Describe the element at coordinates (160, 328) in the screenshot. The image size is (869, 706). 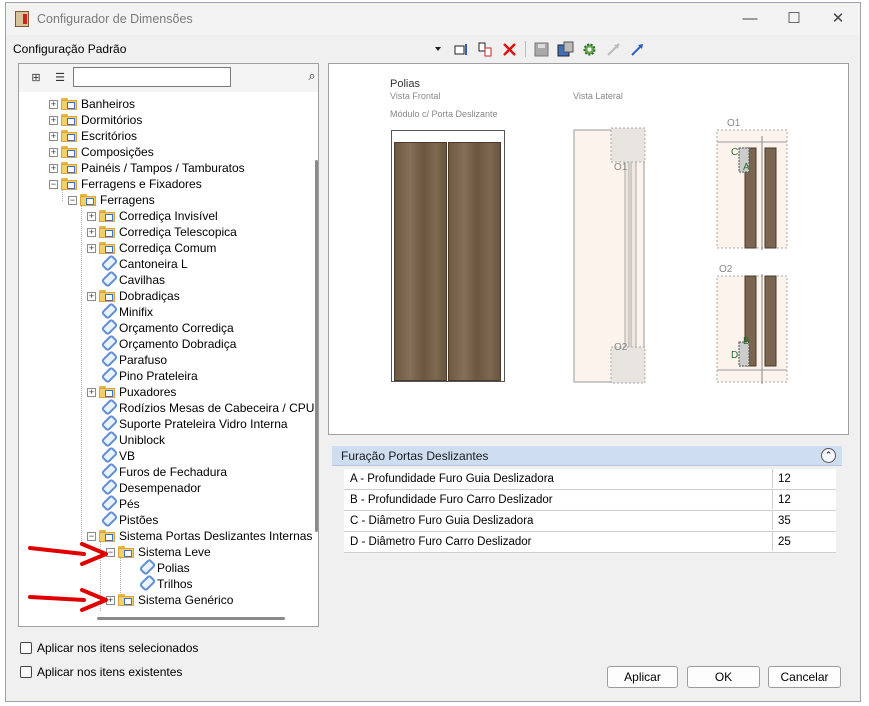
I see `tree-item: Orçamento Corrediça` at that location.